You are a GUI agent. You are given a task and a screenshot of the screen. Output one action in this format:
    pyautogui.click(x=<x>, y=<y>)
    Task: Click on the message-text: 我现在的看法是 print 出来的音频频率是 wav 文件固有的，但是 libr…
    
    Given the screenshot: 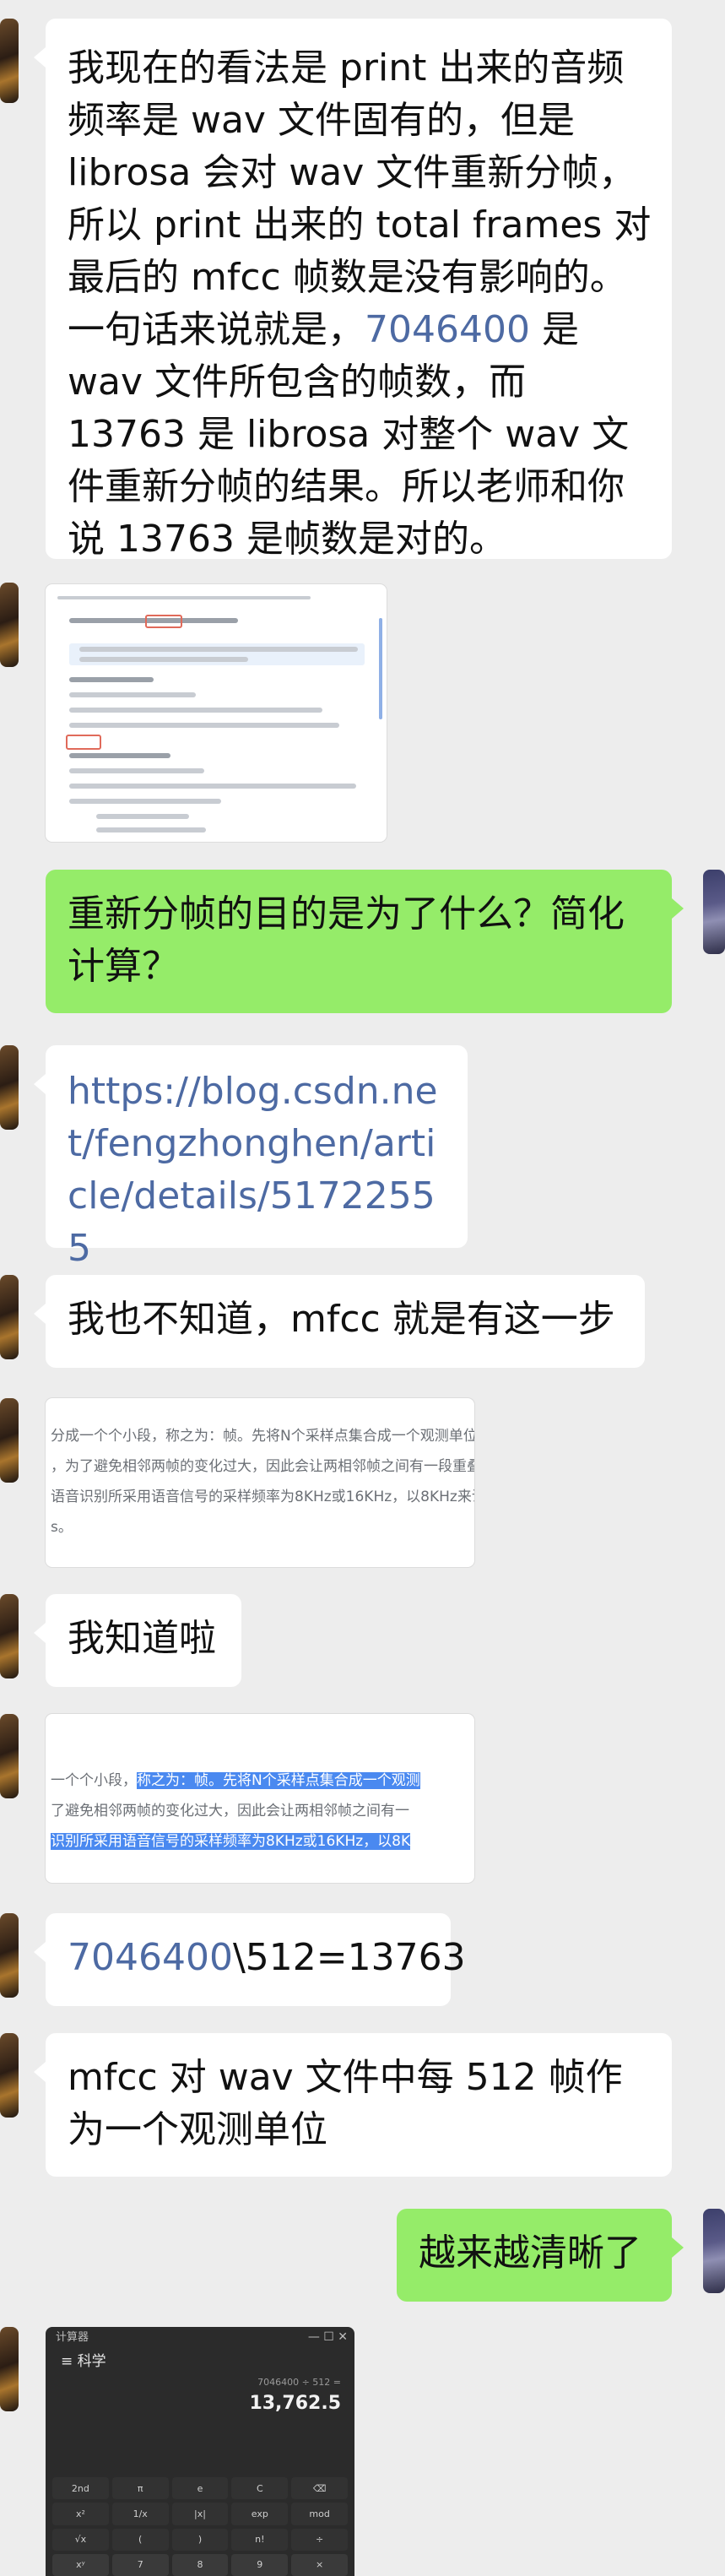 What is the action you would take?
    pyautogui.click(x=360, y=198)
    